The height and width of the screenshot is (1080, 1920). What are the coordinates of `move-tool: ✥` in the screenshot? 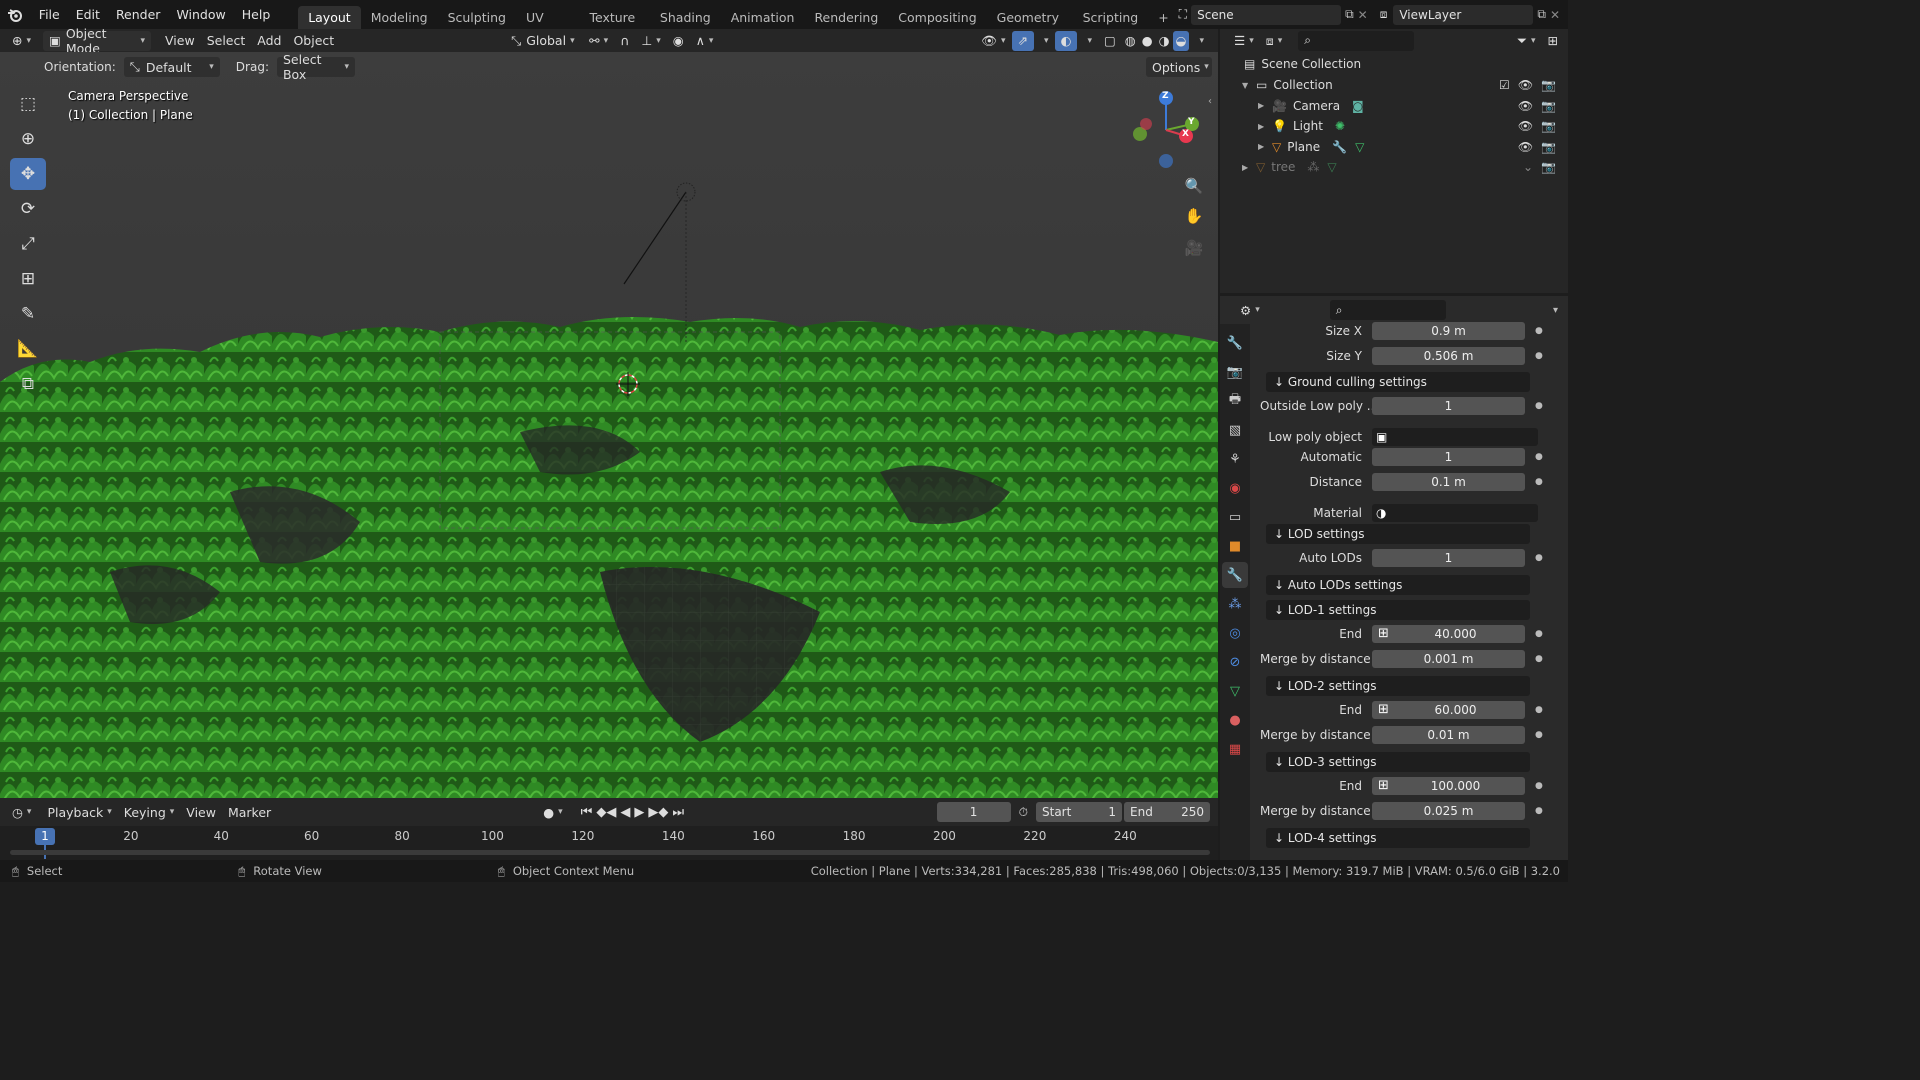 It's located at (28, 174).